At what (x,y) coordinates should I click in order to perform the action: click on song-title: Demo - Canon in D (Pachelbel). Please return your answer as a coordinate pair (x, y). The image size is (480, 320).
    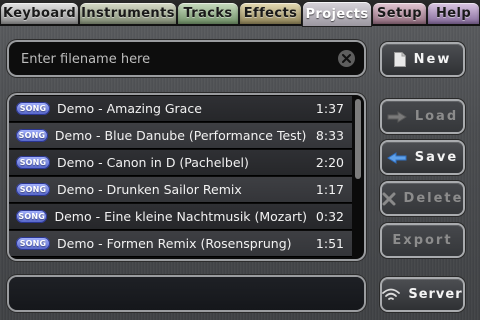
    Looking at the image, I should click on (153, 162).